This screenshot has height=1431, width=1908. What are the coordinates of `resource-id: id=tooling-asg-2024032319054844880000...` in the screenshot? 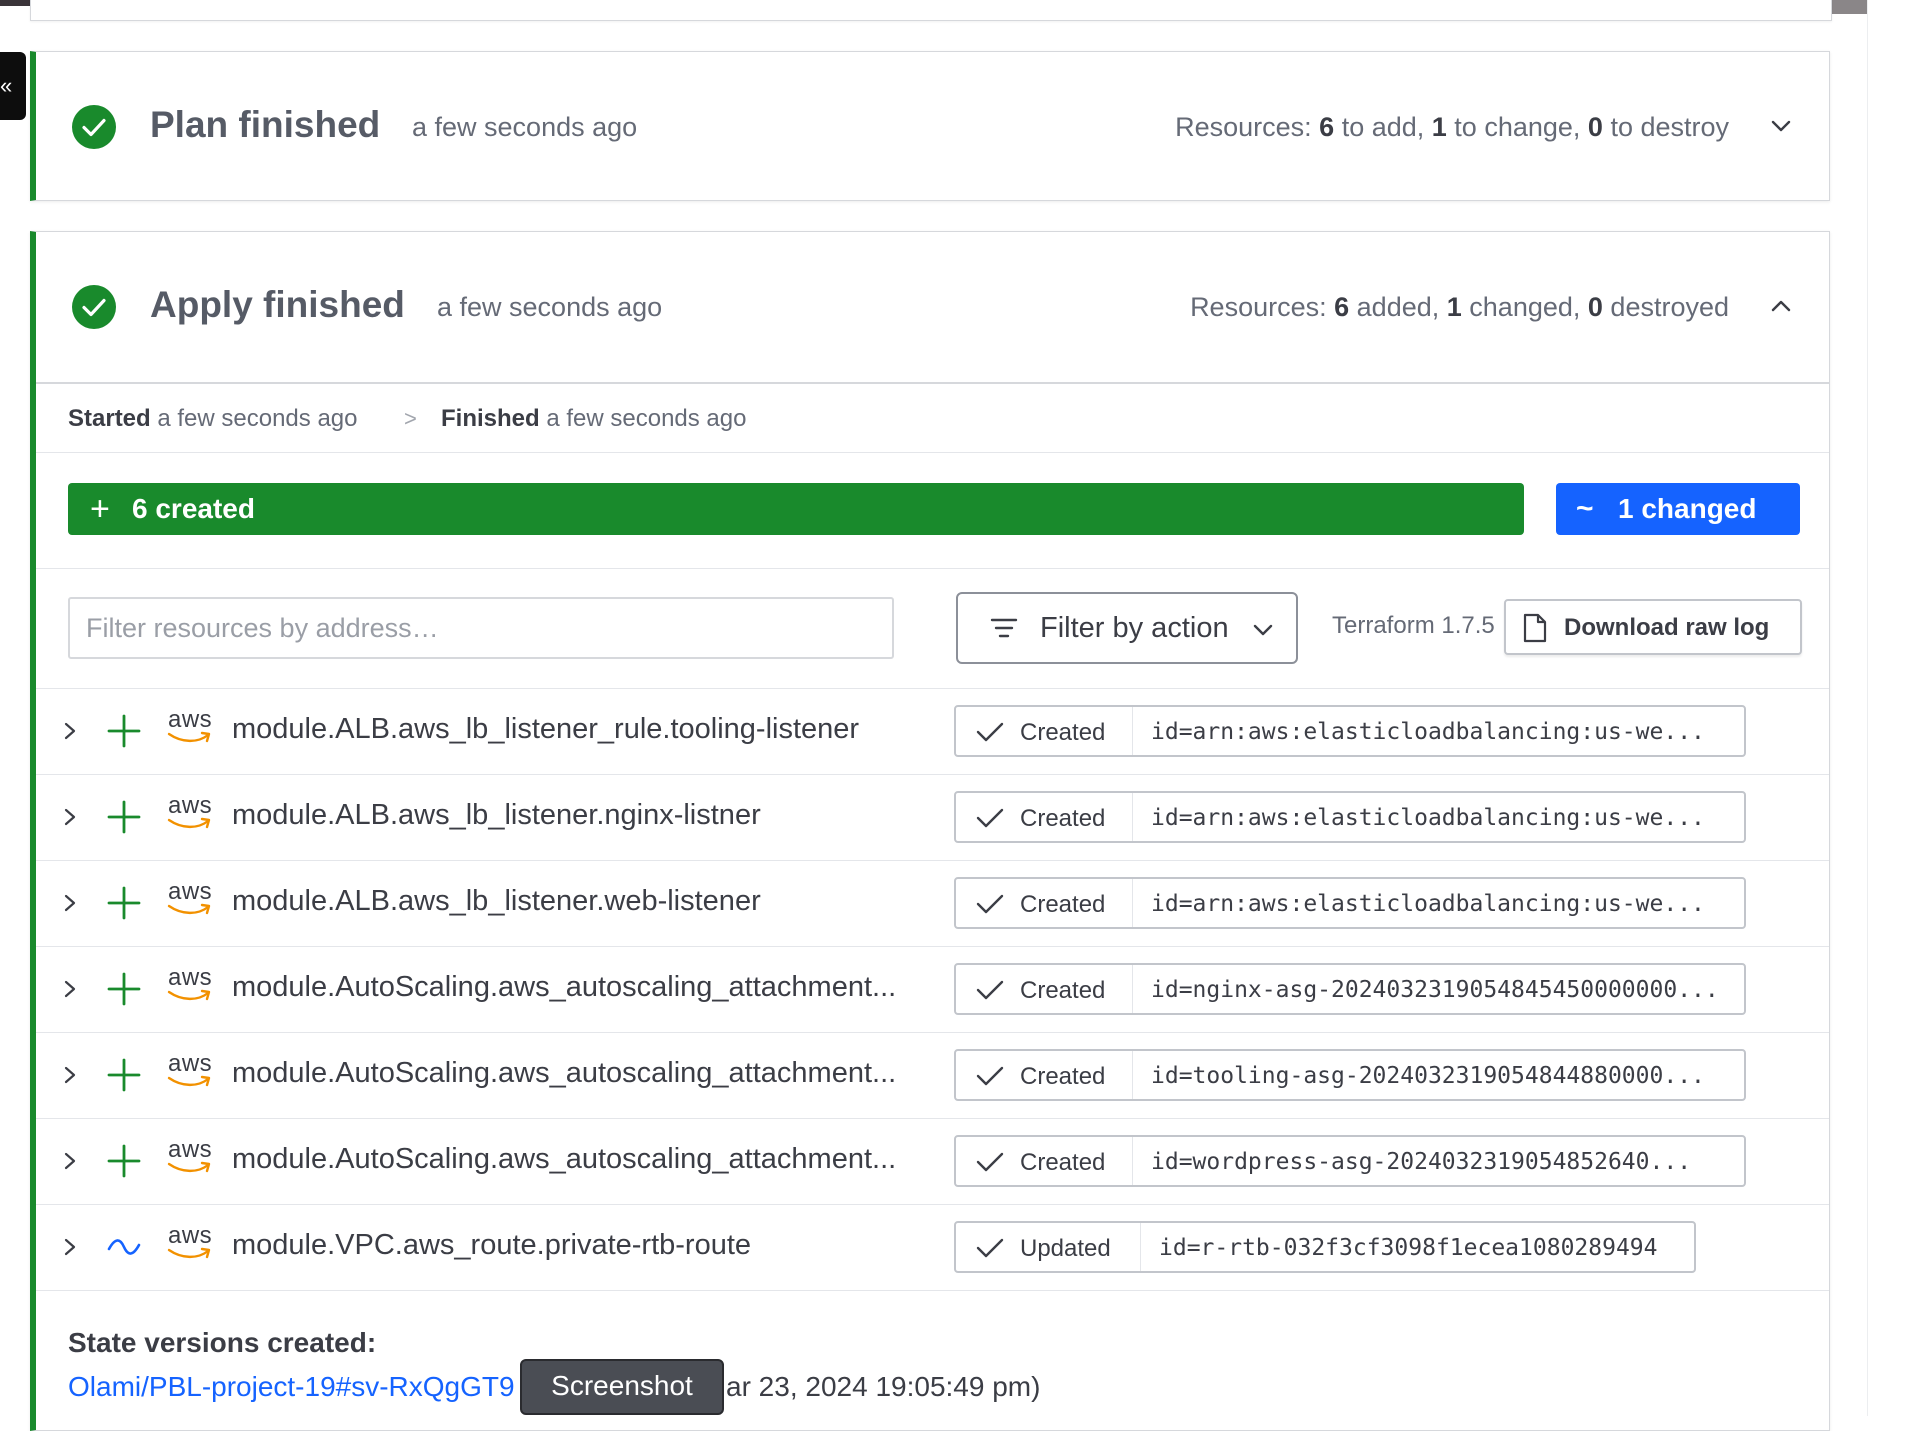 It's located at (1428, 1076).